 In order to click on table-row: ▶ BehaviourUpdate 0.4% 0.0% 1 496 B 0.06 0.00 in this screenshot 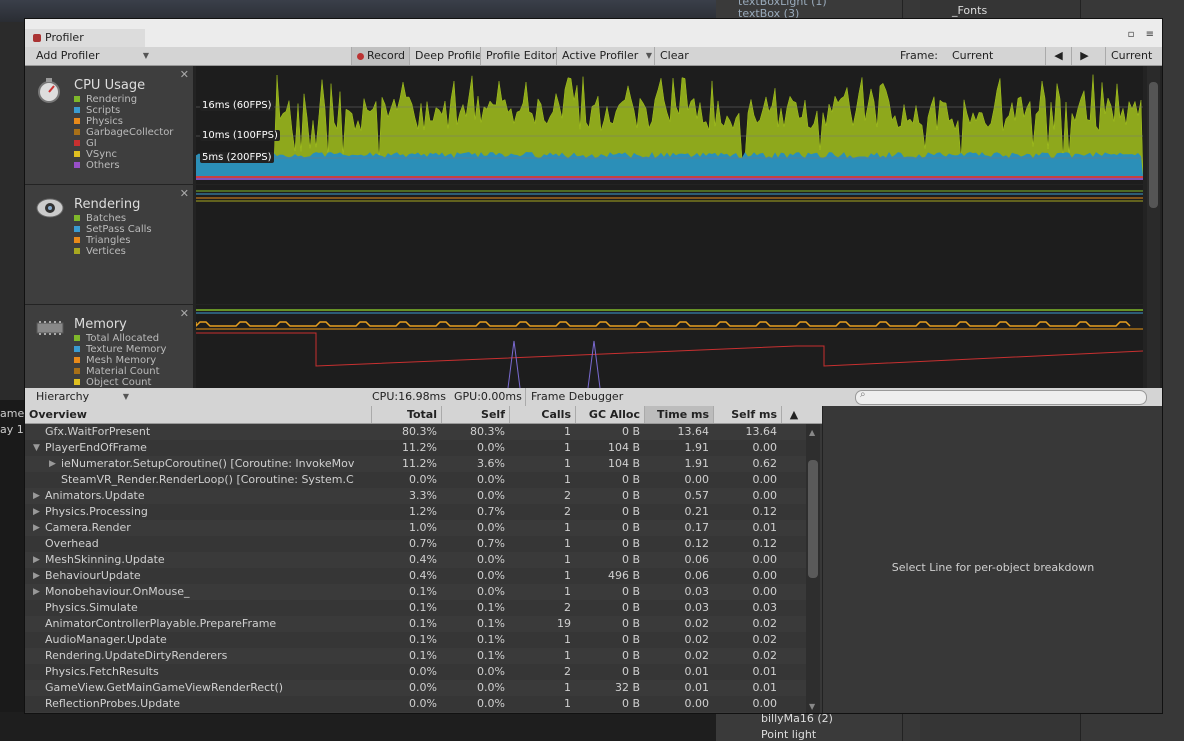, I will do `click(415, 576)`.